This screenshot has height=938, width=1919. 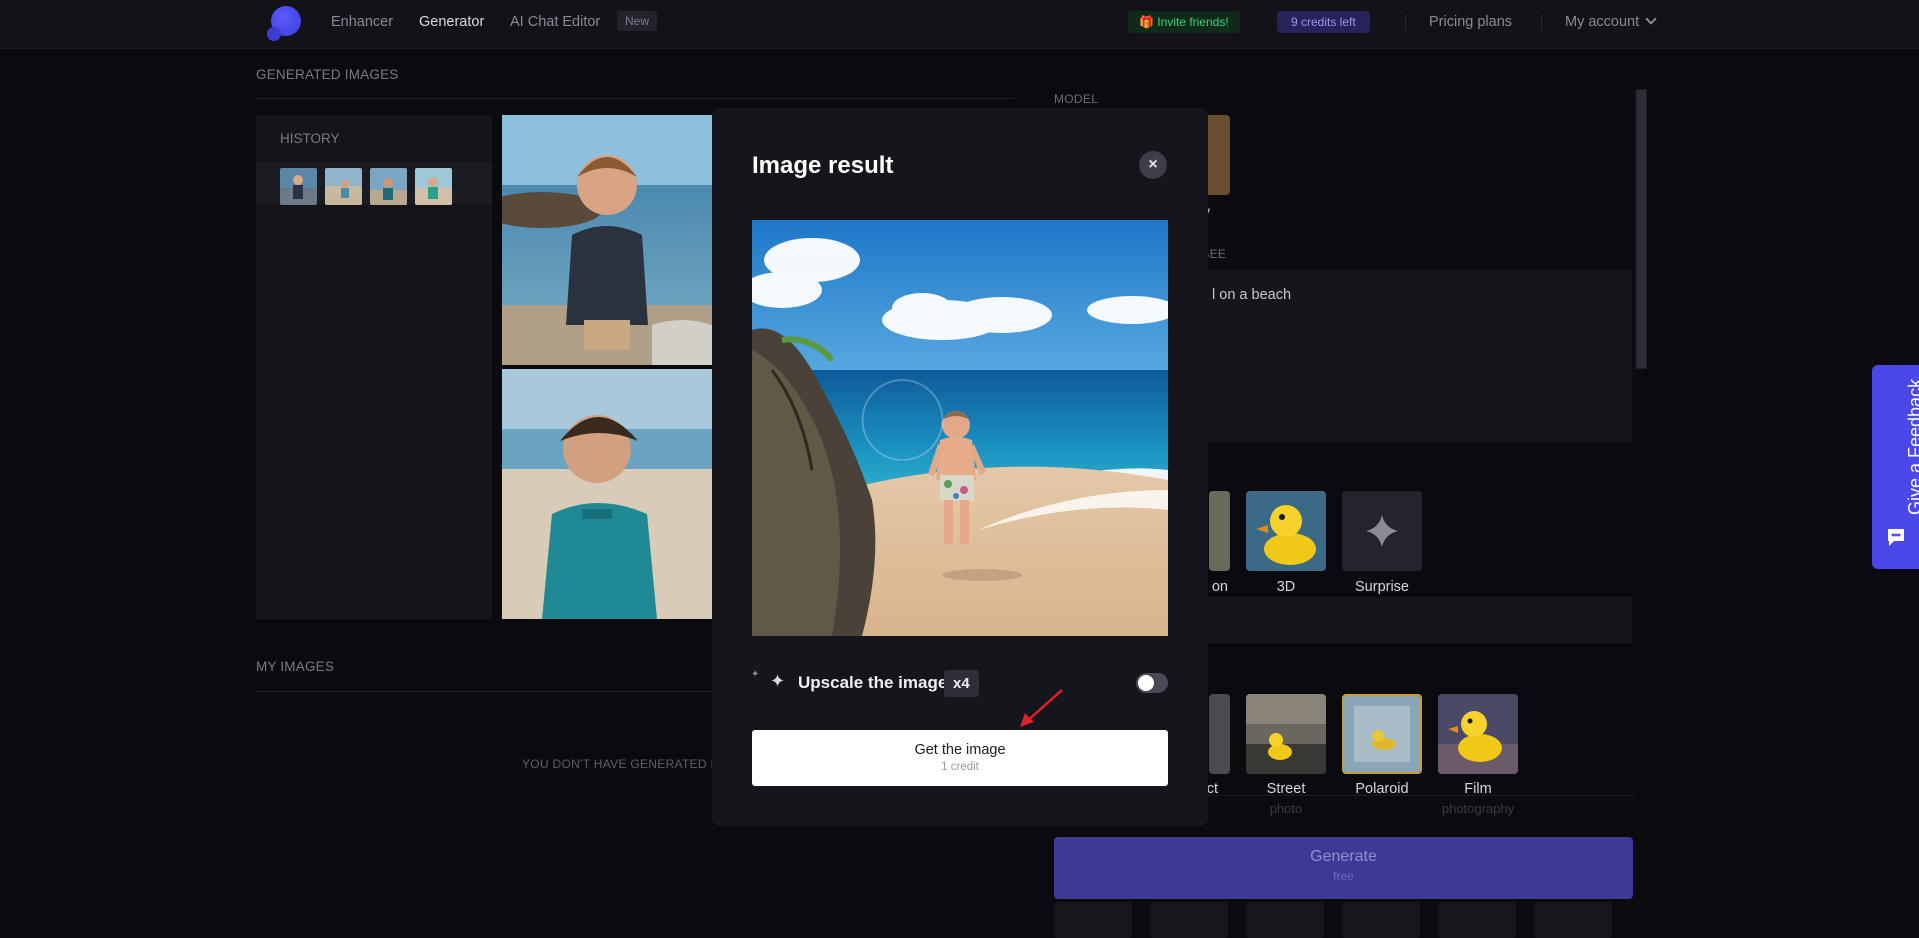 What do you see at coordinates (1478, 808) in the screenshot?
I see `style-sublabel: photography` at bounding box center [1478, 808].